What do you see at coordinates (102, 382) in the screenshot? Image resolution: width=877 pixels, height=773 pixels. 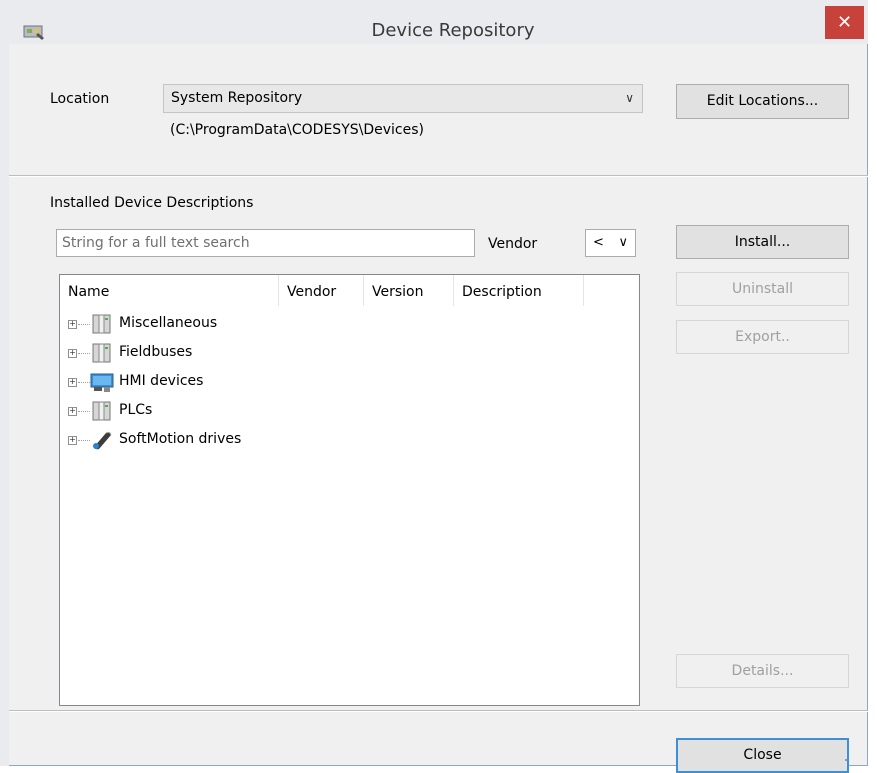 I see `hmi-monitor-icon` at bounding box center [102, 382].